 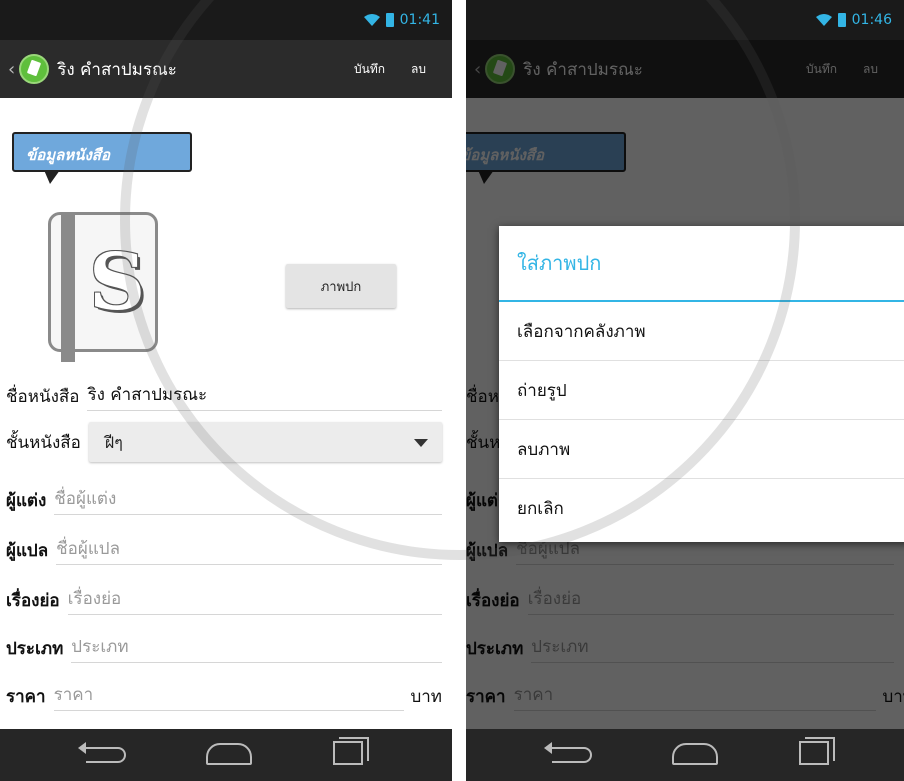 I want to click on title-label: ชื่อหนังสือ, so click(x=43, y=396).